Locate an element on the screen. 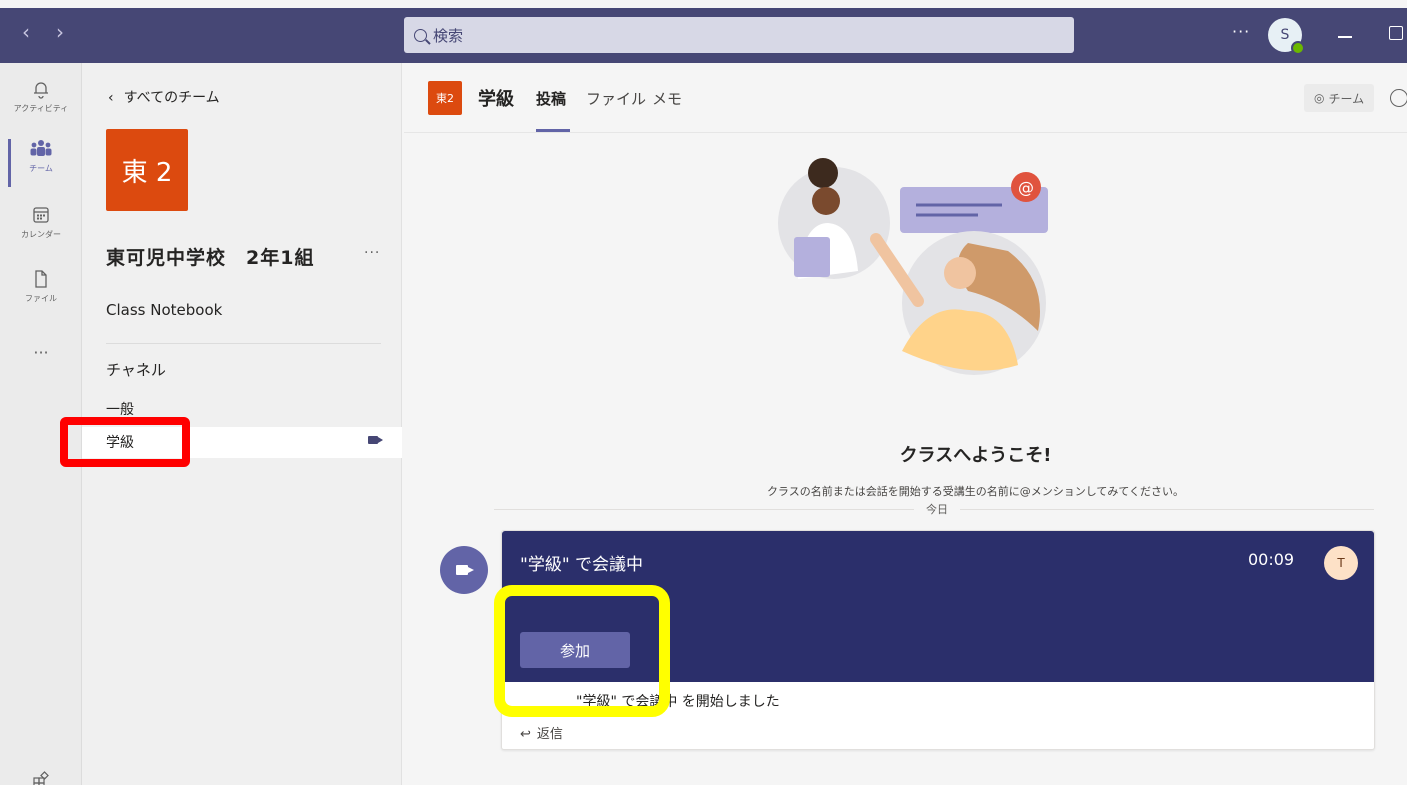  title-bar: ‹ › 検索 ··· S is located at coordinates (703, 35).